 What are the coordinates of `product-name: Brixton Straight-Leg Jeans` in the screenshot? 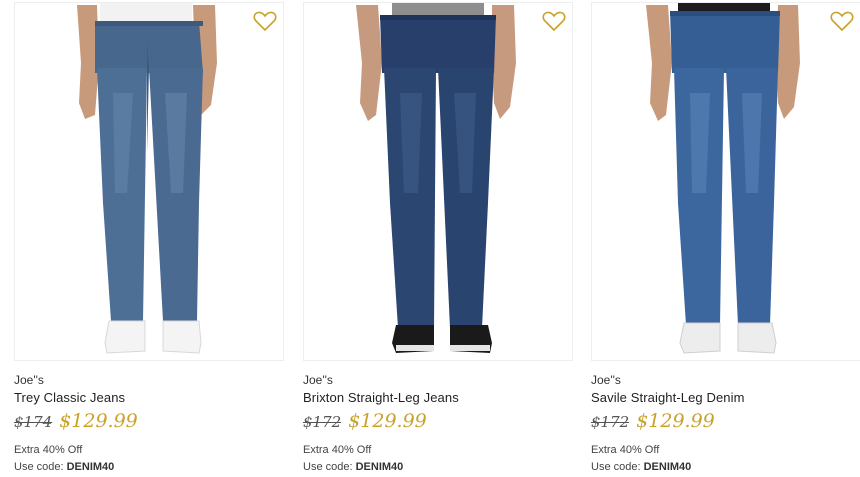 It's located at (381, 397).